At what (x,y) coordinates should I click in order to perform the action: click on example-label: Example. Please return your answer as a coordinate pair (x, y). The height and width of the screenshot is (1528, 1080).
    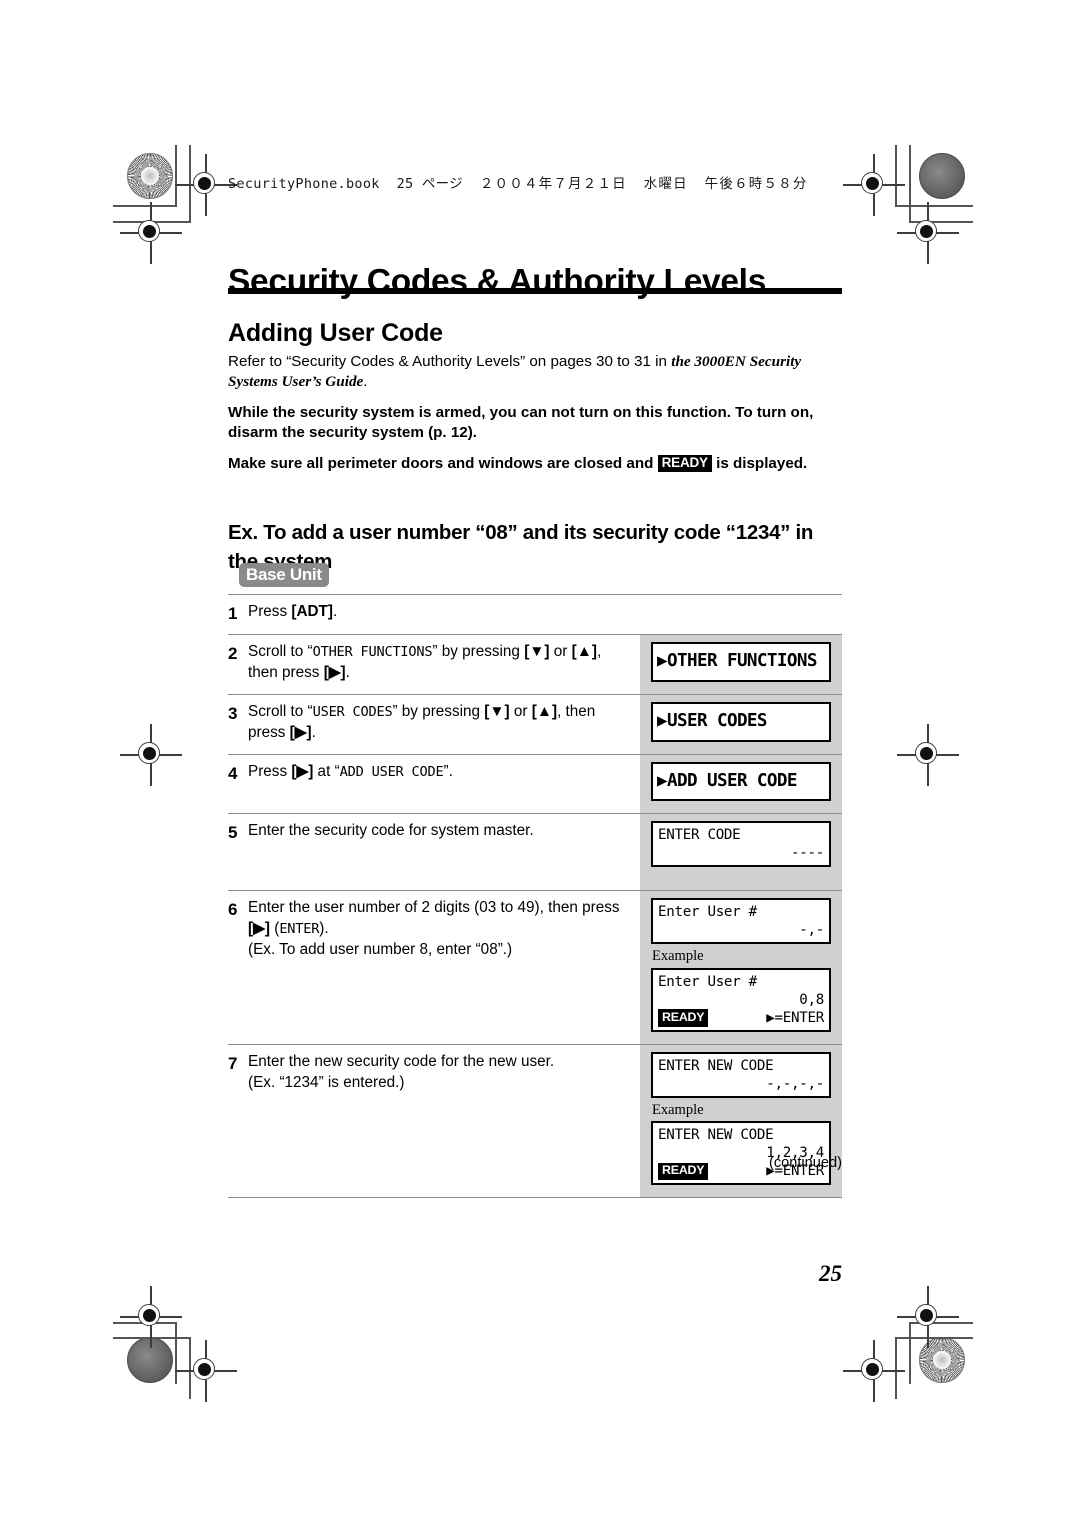
    Looking at the image, I should click on (678, 956).